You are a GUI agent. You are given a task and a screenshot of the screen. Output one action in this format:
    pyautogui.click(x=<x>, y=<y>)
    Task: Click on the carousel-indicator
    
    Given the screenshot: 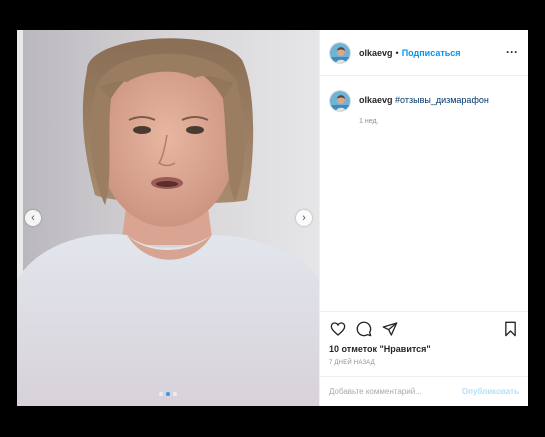 What is the action you would take?
    pyautogui.click(x=168, y=394)
    